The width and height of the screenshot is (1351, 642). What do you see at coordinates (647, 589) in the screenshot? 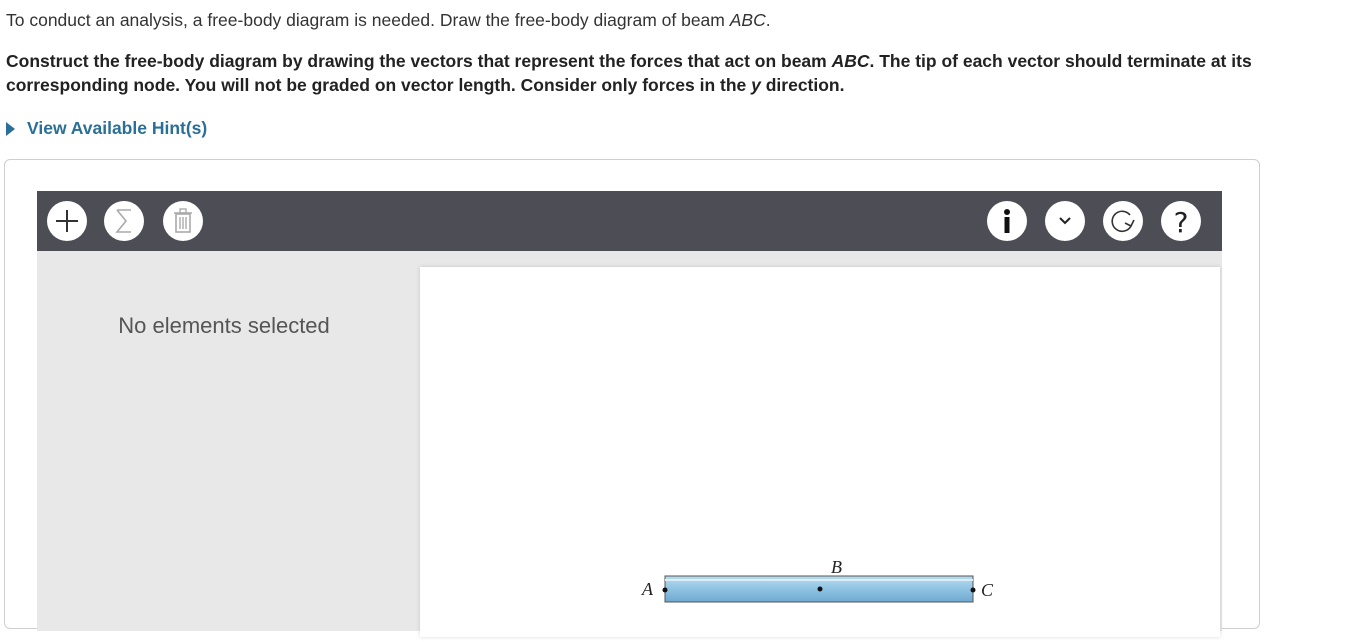
I see `node-a-label: A` at bounding box center [647, 589].